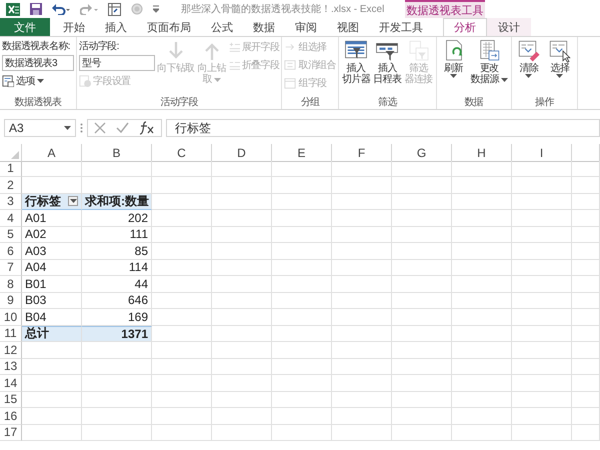 The height and width of the screenshot is (450, 600). Describe the element at coordinates (36, 46) in the screenshot. I see `field-label: 数据透视表名称:` at that location.